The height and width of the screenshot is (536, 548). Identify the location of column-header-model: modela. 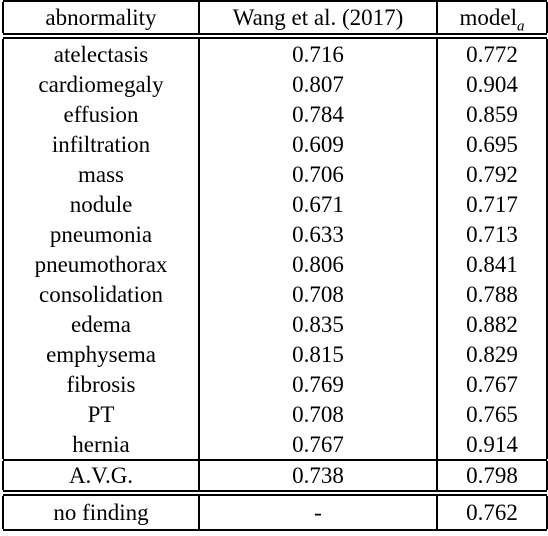
(492, 18).